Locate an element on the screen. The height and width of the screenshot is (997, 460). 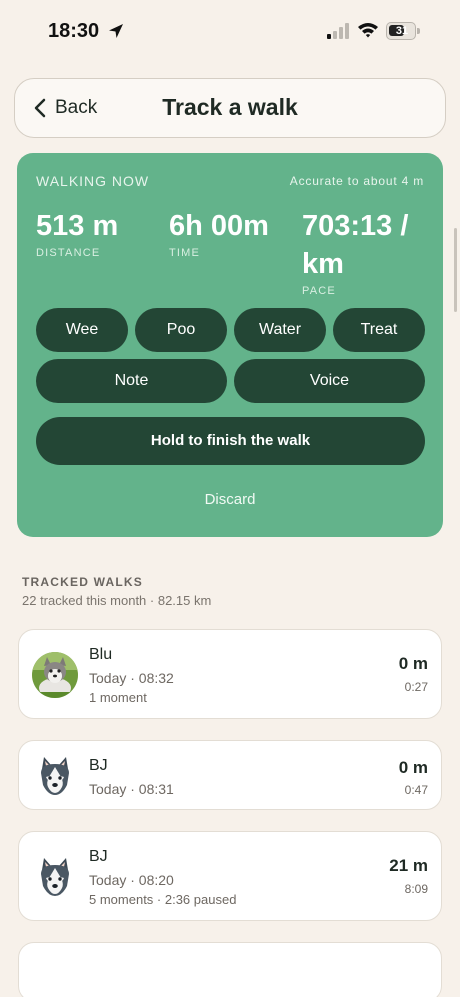
walk-row: BJ Today · 08:31 0 m 0:47 is located at coordinates (230, 775).